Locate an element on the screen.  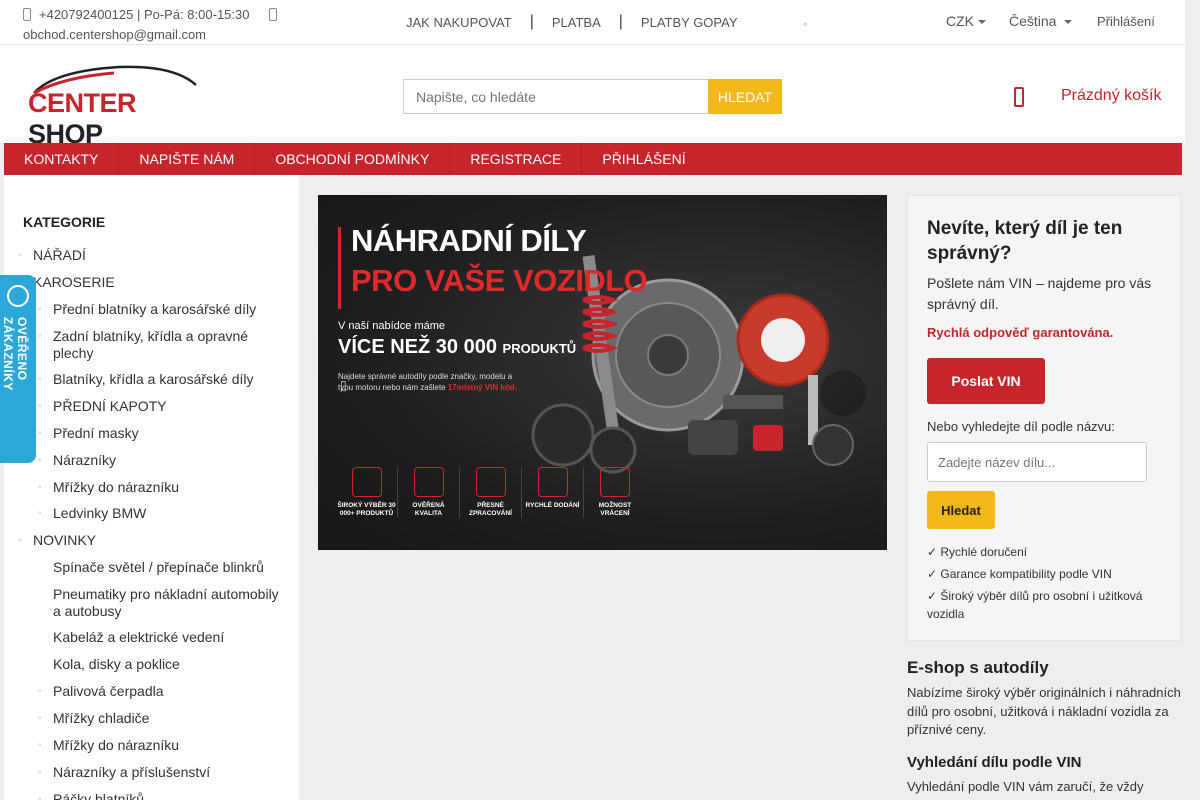
nav-registrace: REGISTRACE is located at coordinates (516, 159).